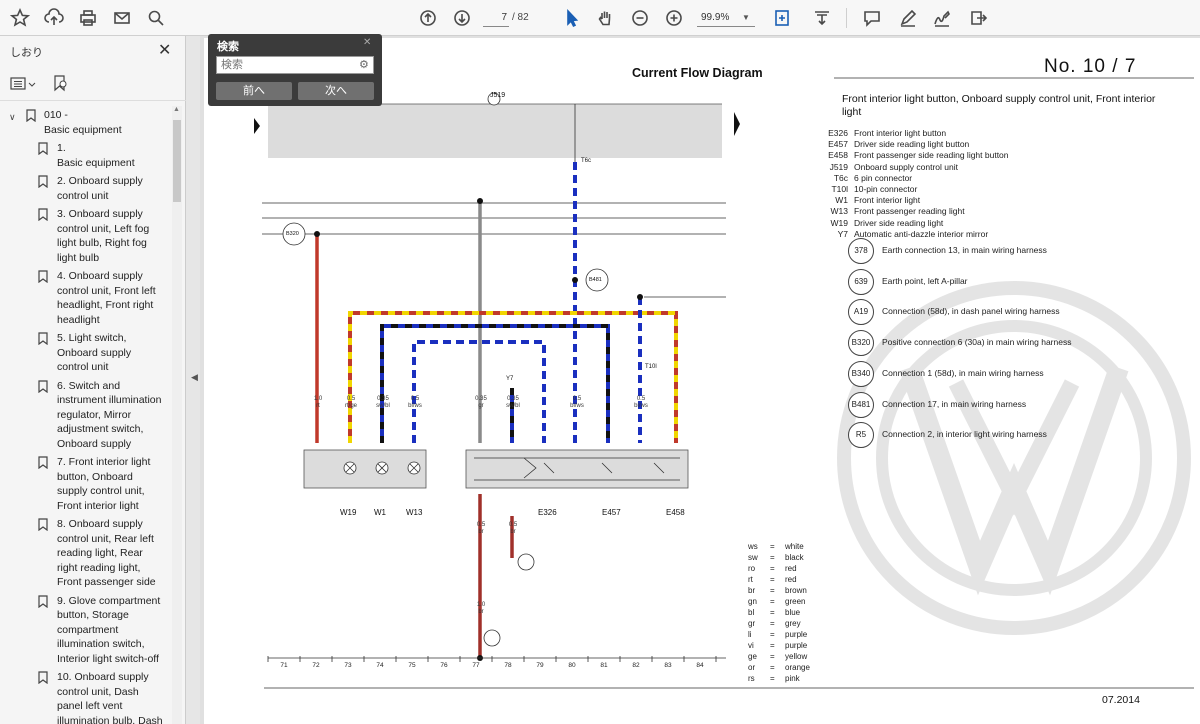 The height and width of the screenshot is (724, 1200). I want to click on bookmark-star-icon, so click(20, 18).